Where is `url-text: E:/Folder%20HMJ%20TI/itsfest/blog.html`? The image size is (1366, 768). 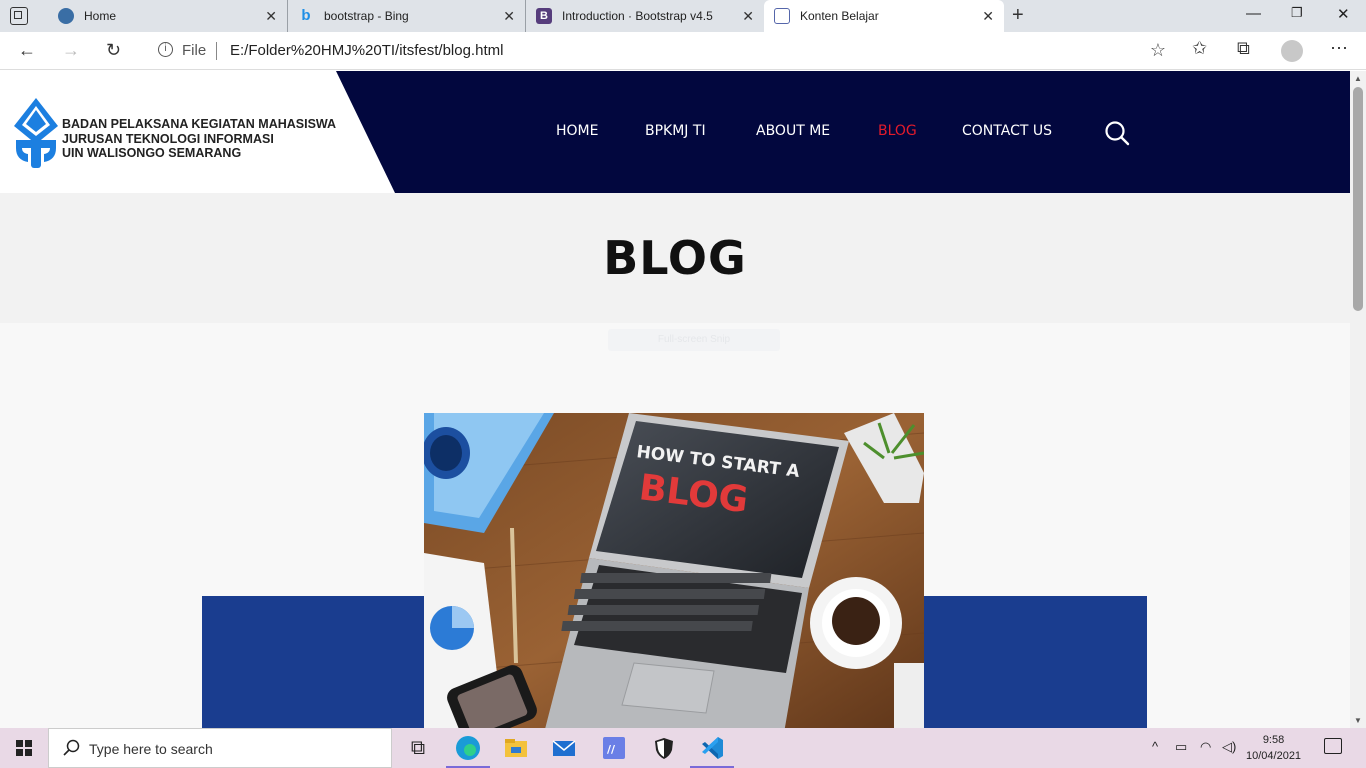
url-text: E:/Folder%20HMJ%20TI/itsfest/blog.html is located at coordinates (366, 50).